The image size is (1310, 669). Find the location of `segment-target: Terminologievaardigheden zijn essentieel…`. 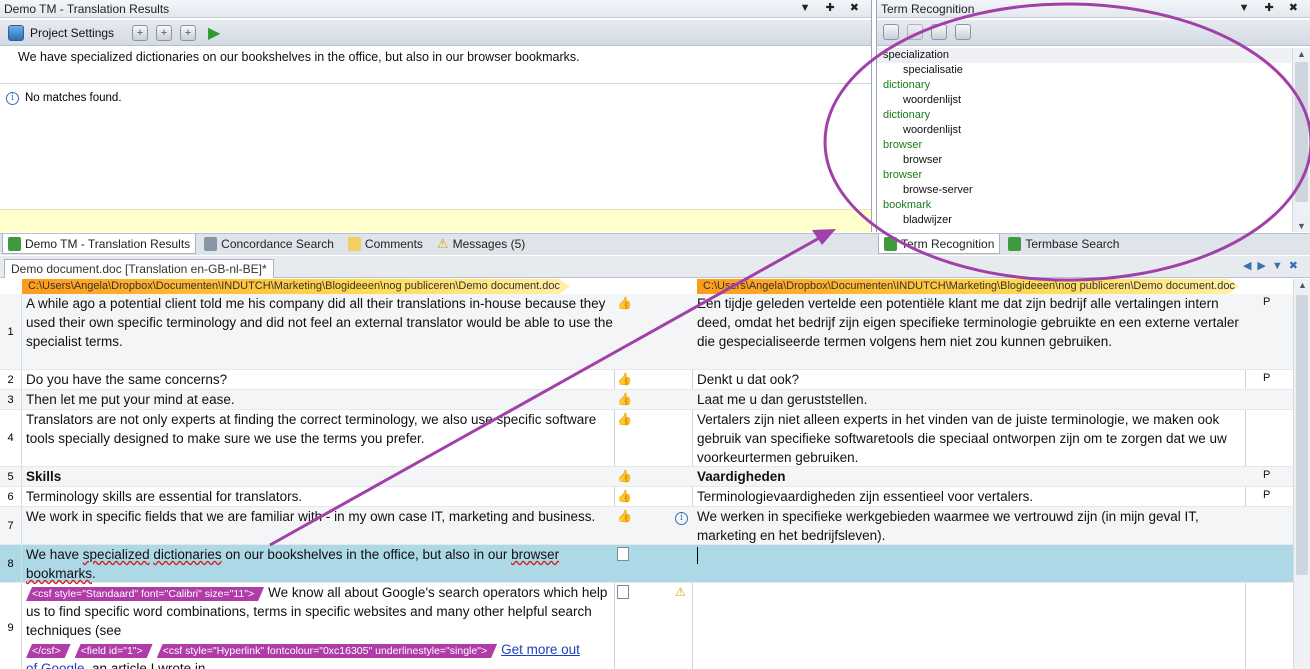

segment-target: Terminologievaardigheden zijn essentieel… is located at coordinates (969, 496).